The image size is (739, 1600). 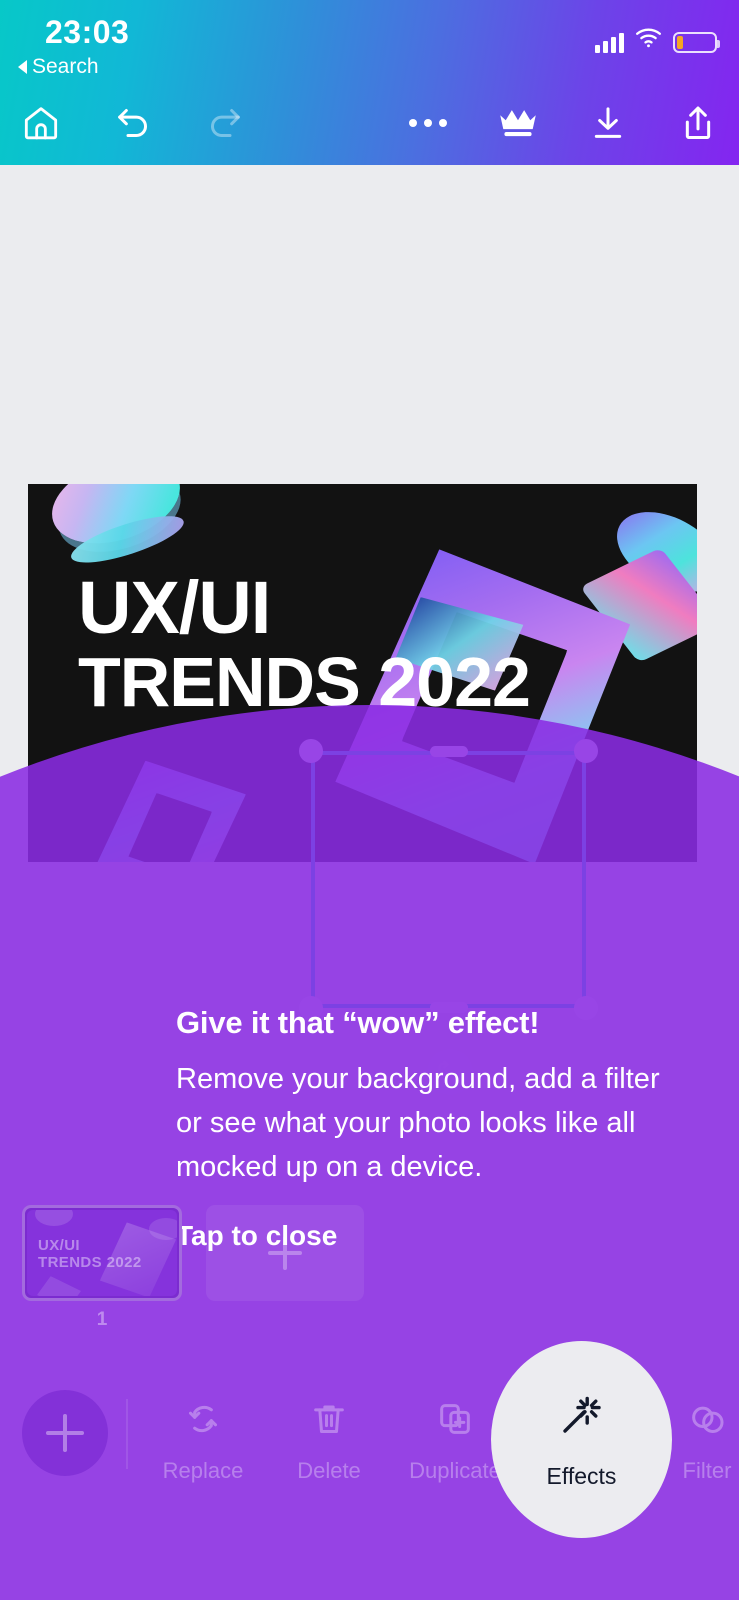 What do you see at coordinates (329, 1421) in the screenshot?
I see `trash-icon` at bounding box center [329, 1421].